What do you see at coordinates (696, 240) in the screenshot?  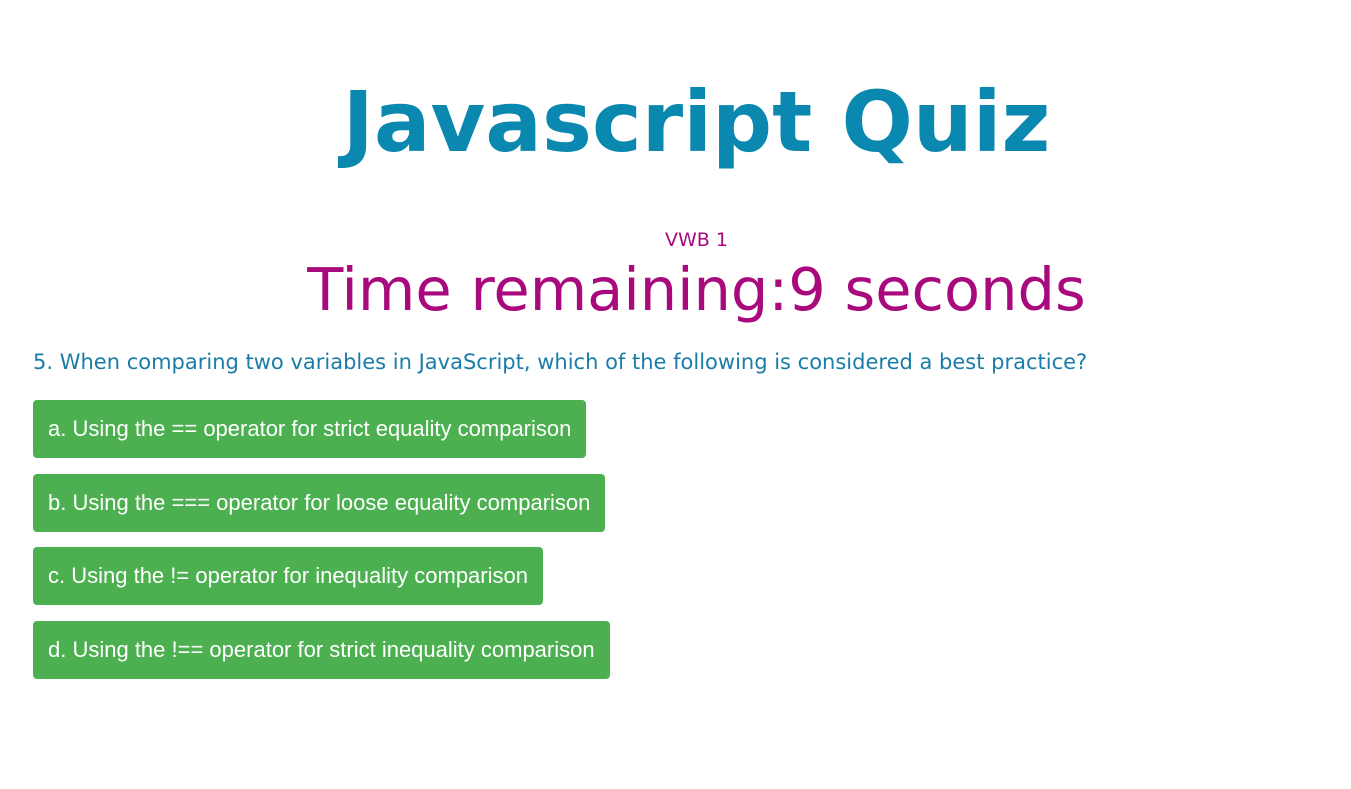 I see `group-label: VWB 1` at bounding box center [696, 240].